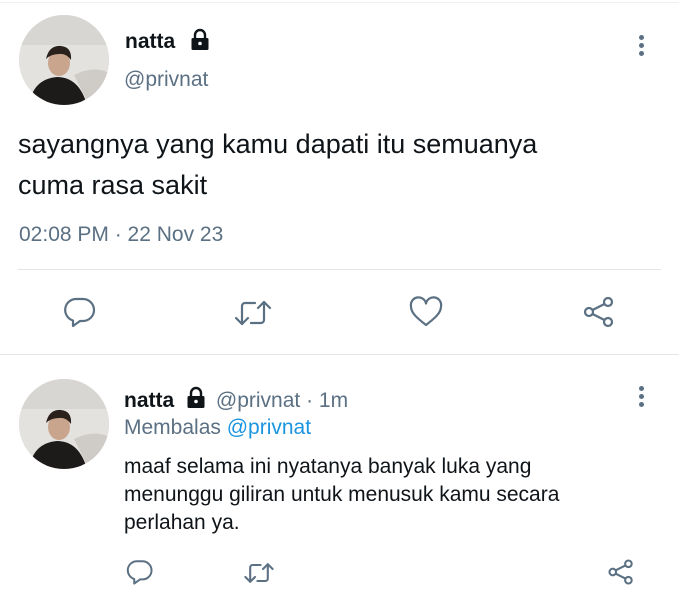  Describe the element at coordinates (172, 427) in the screenshot. I see `replying-to-label: Membalas` at that location.